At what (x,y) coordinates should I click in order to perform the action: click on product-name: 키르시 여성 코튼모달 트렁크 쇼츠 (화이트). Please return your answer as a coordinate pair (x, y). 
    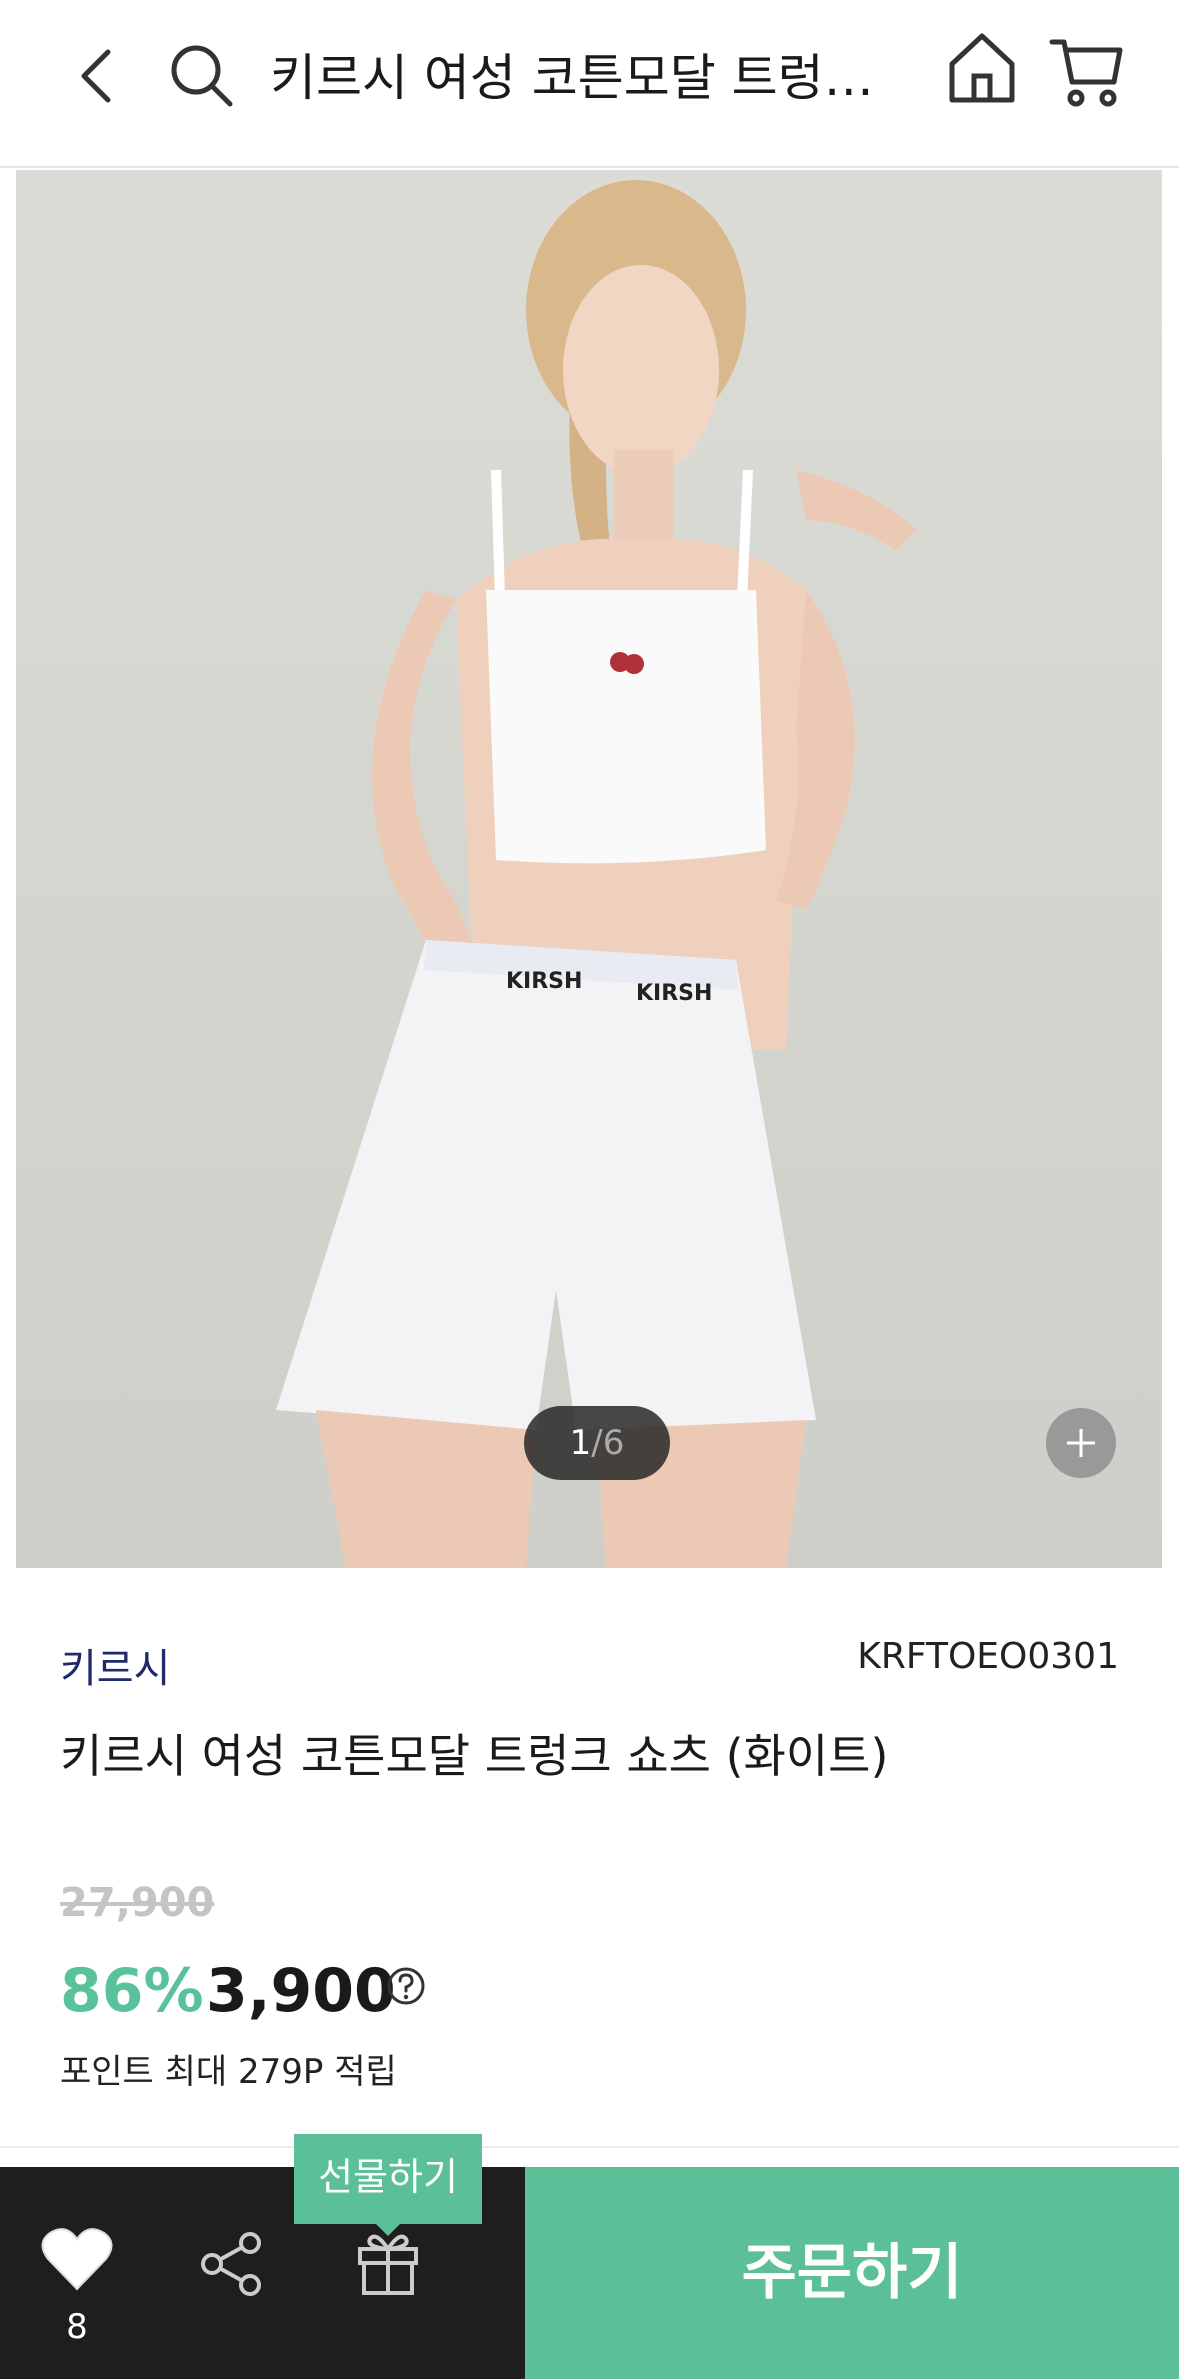
    Looking at the image, I should click on (474, 1756).